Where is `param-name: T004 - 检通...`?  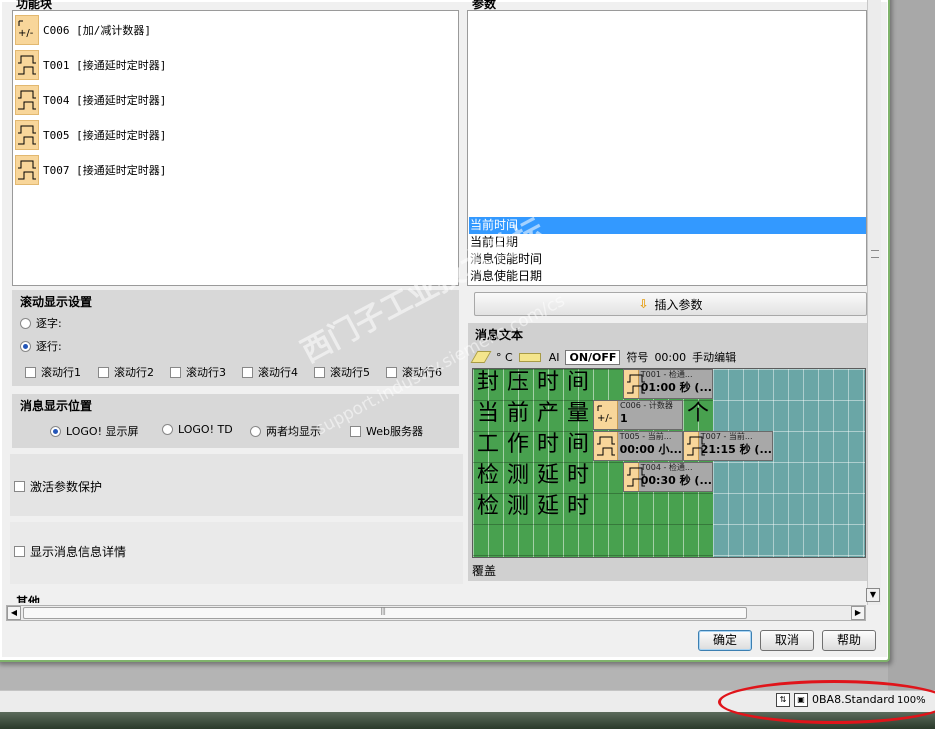 param-name: T004 - 检通... is located at coordinates (666, 467).